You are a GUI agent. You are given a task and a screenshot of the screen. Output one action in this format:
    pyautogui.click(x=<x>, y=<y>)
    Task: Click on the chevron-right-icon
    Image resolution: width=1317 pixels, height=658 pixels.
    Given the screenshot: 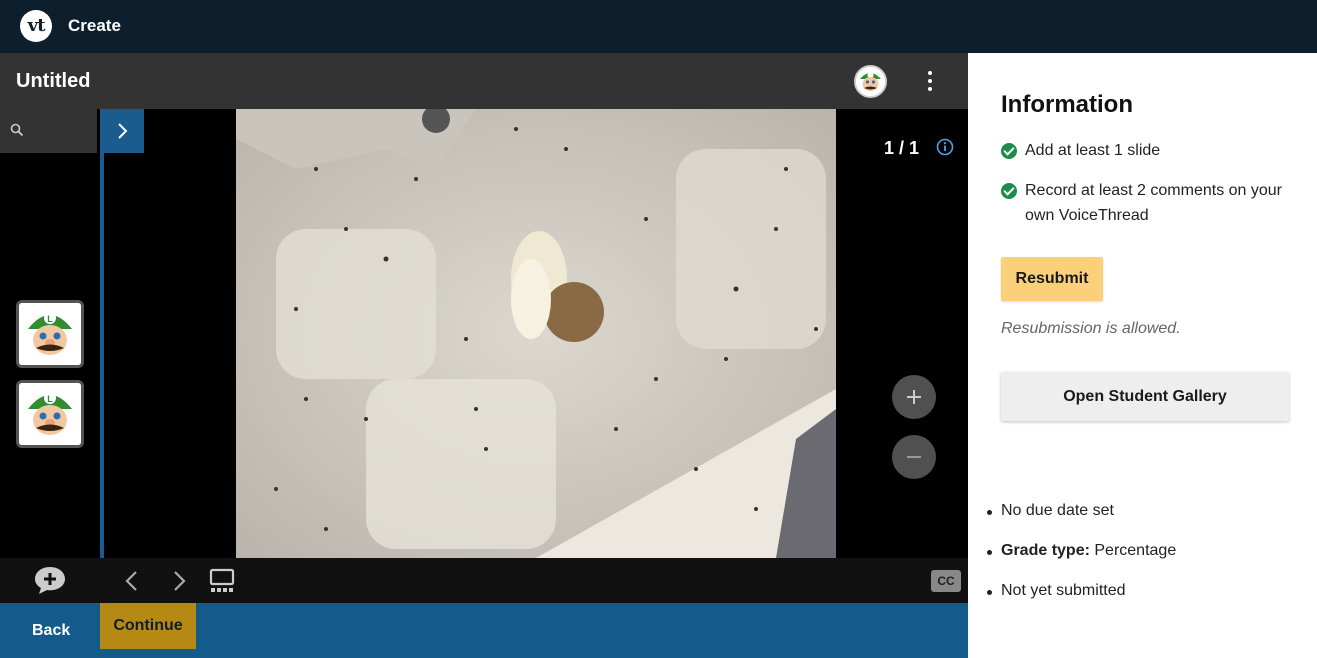 What is the action you would take?
    pyautogui.click(x=123, y=131)
    